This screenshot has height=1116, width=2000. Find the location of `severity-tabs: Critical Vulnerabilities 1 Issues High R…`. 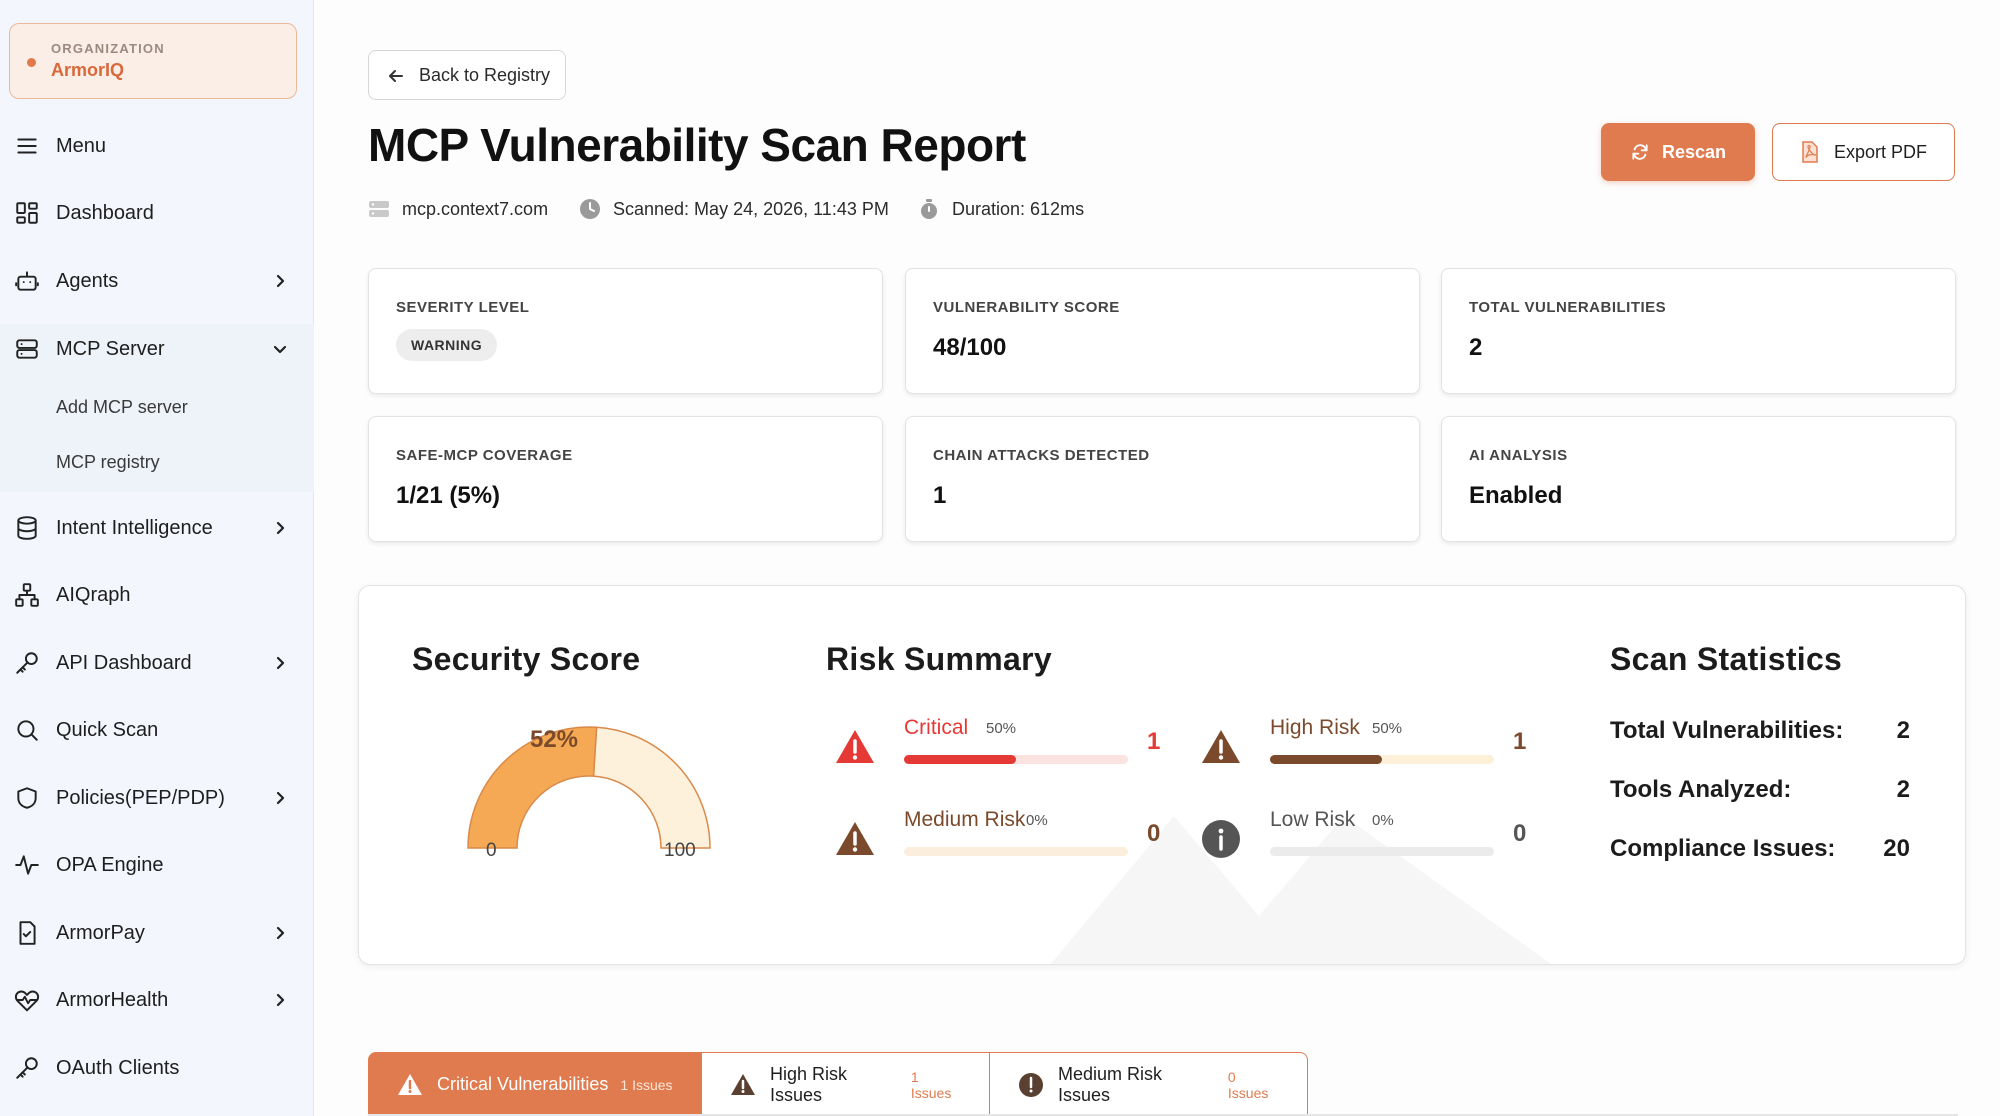

severity-tabs: Critical Vulnerabilities 1 Issues High R… is located at coordinates (838, 1084).